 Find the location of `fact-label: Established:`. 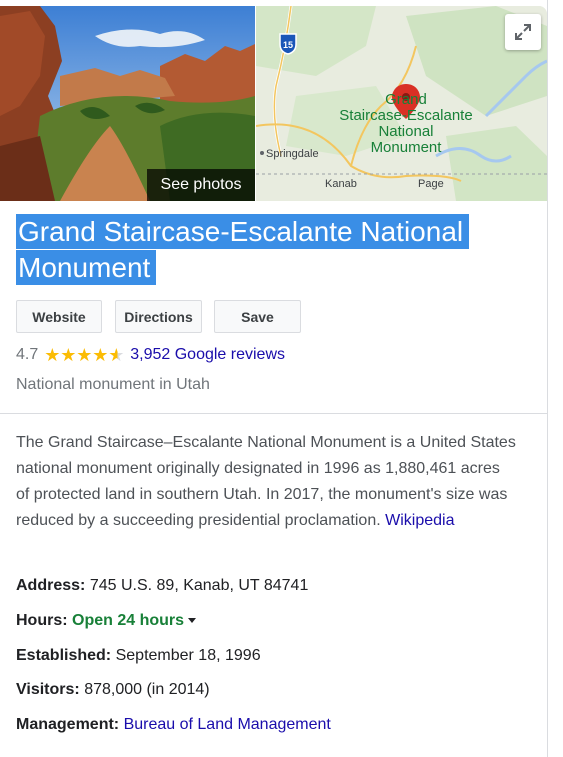

fact-label: Established: is located at coordinates (64, 655).